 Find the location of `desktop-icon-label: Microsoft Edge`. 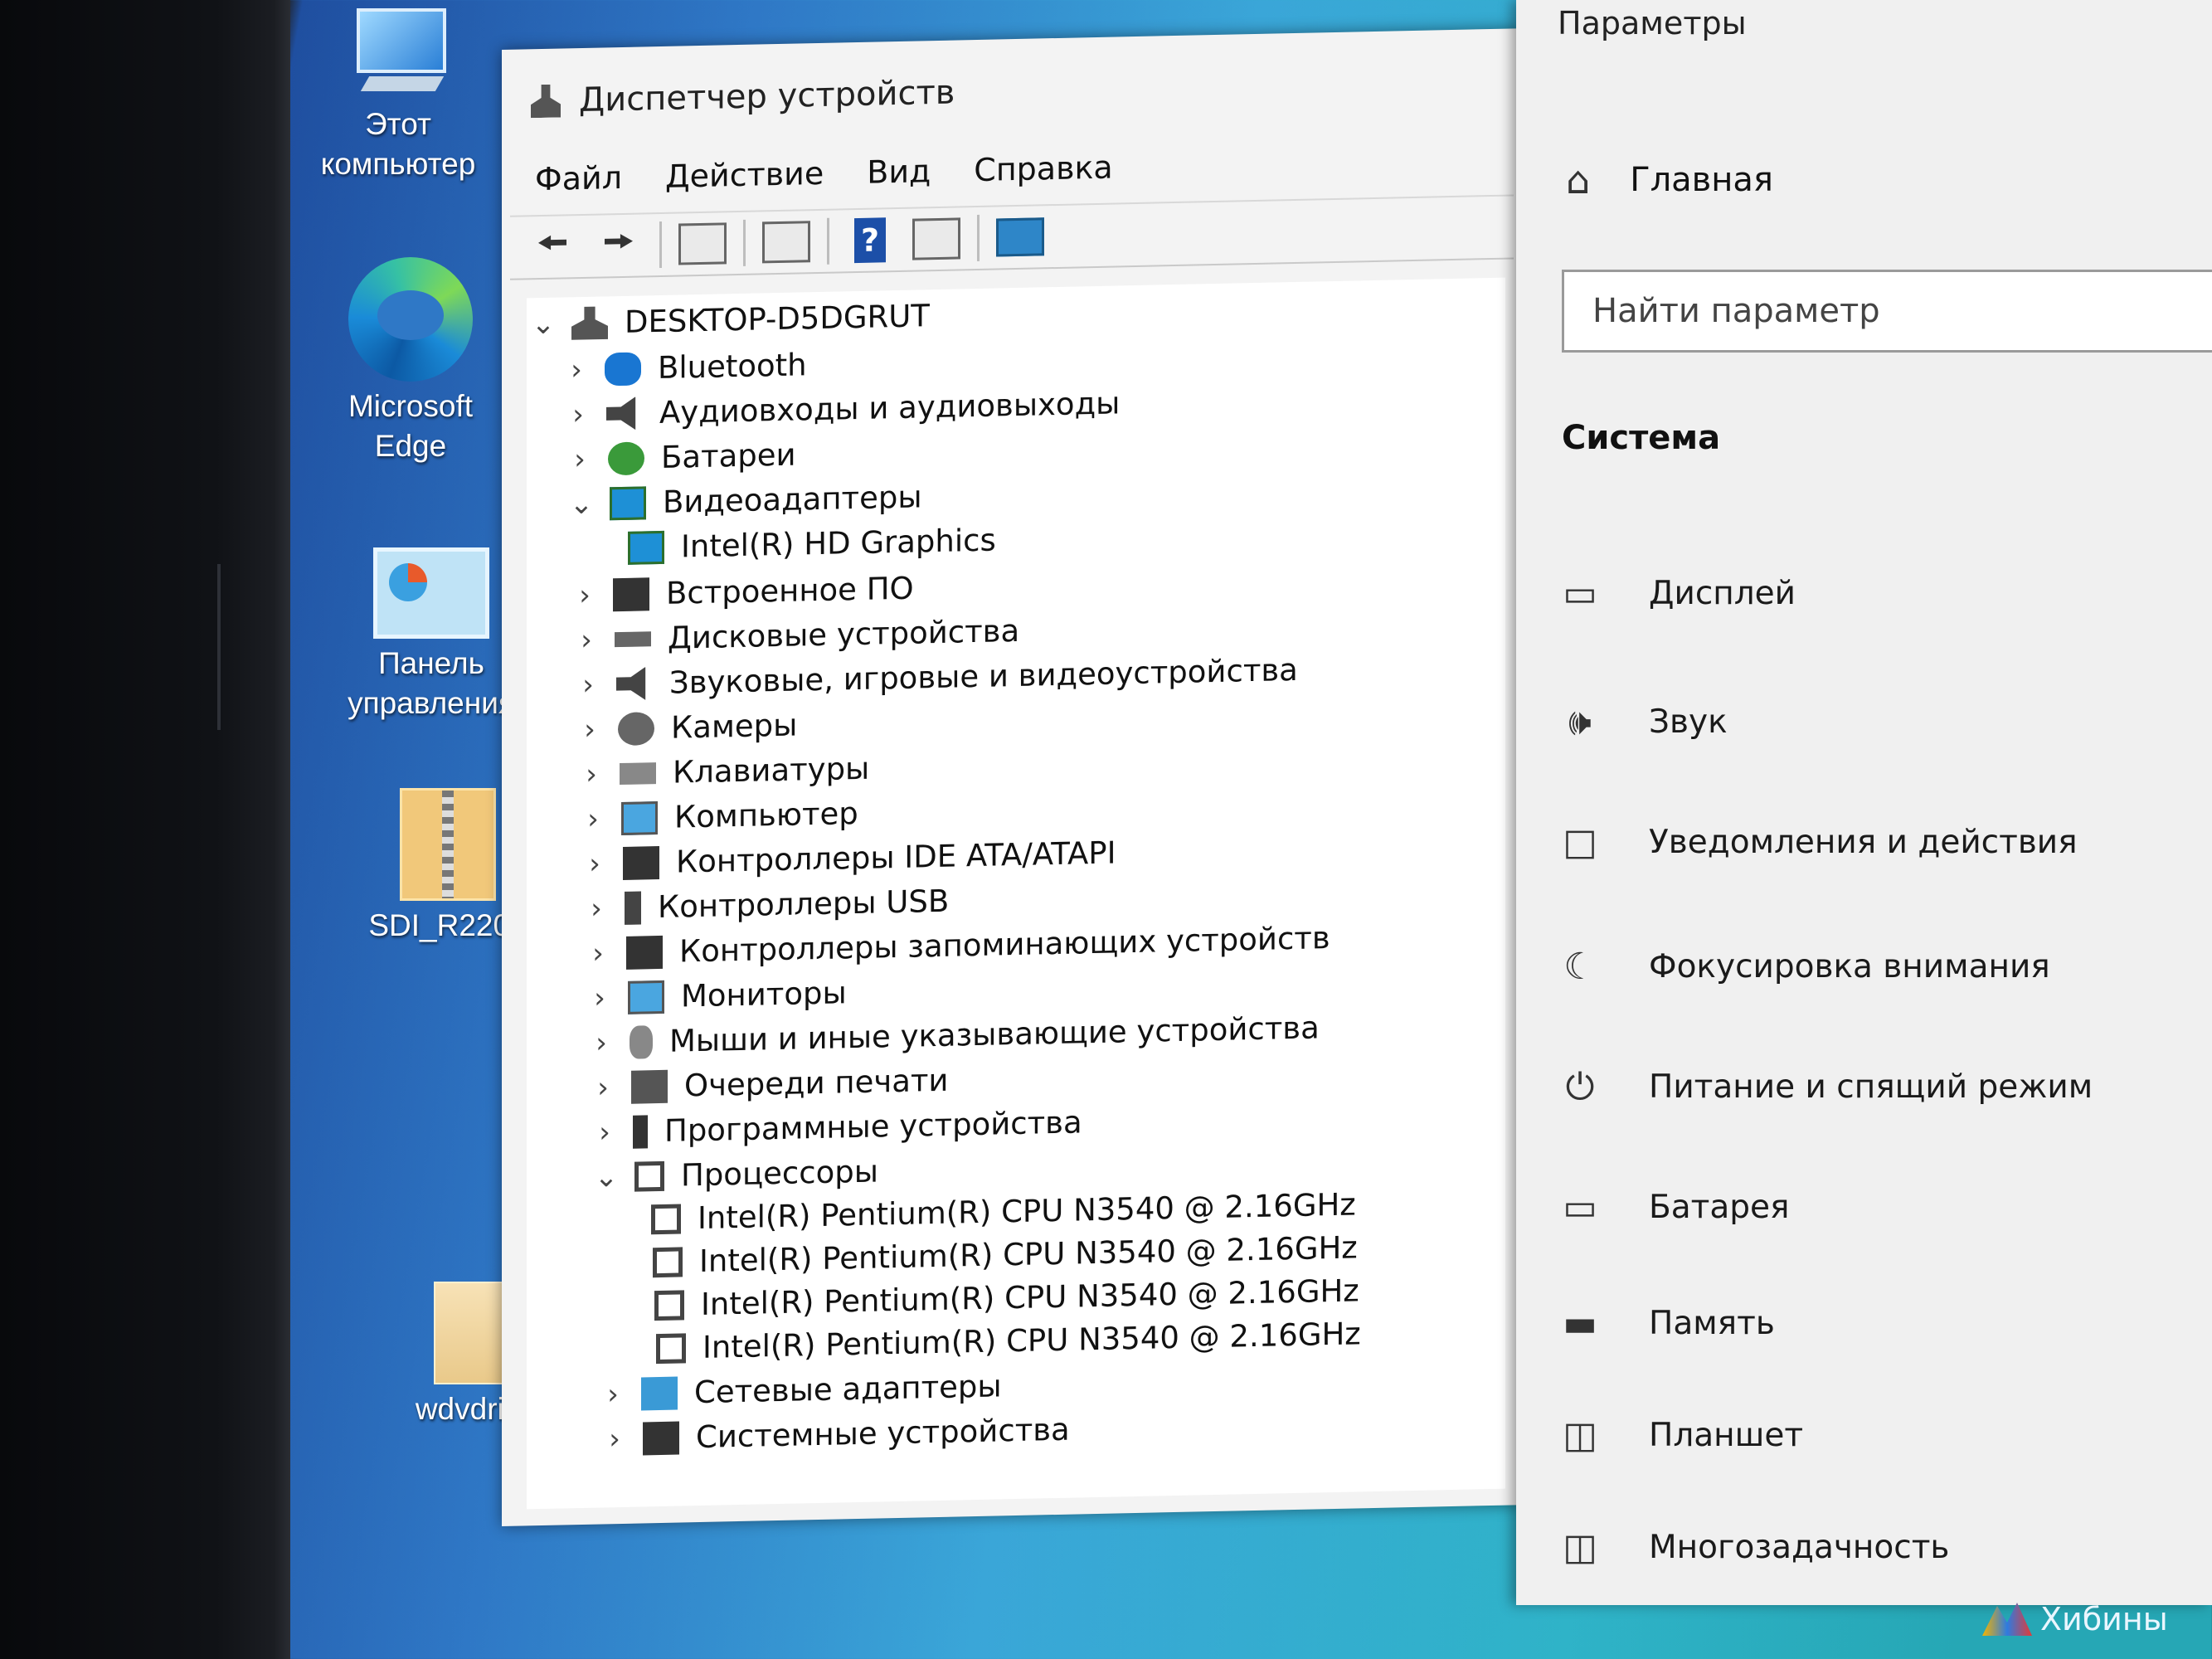

desktop-icon-label: Microsoft Edge is located at coordinates (411, 426).